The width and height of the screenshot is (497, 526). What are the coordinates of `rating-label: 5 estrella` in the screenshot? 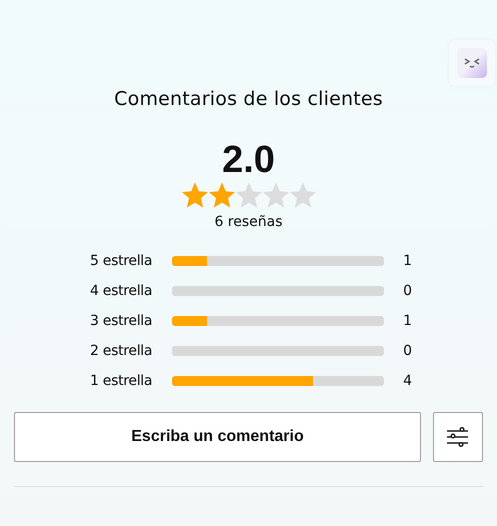 It's located at (122, 261).